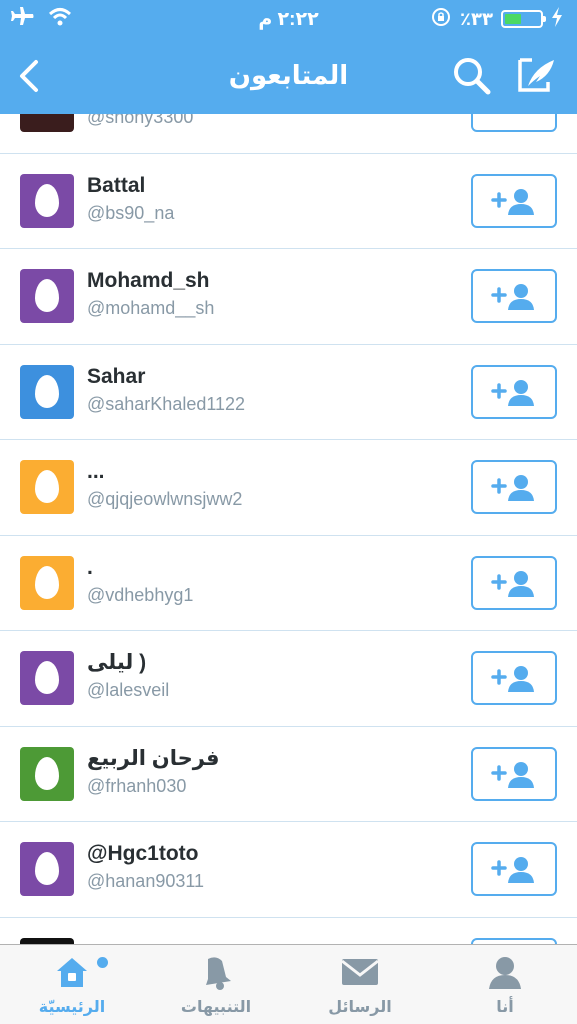  What do you see at coordinates (476, 18) in the screenshot?
I see `battery-percent: ٪٣٣` at bounding box center [476, 18].